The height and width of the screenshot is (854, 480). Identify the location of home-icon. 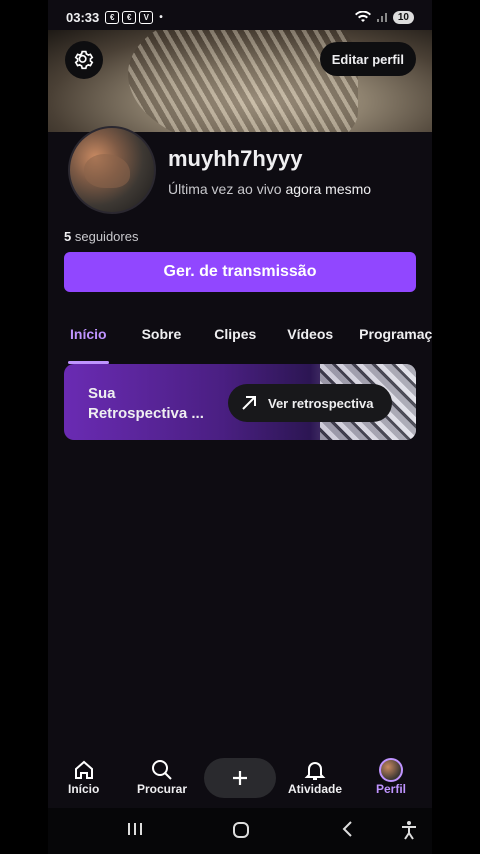
(84, 770).